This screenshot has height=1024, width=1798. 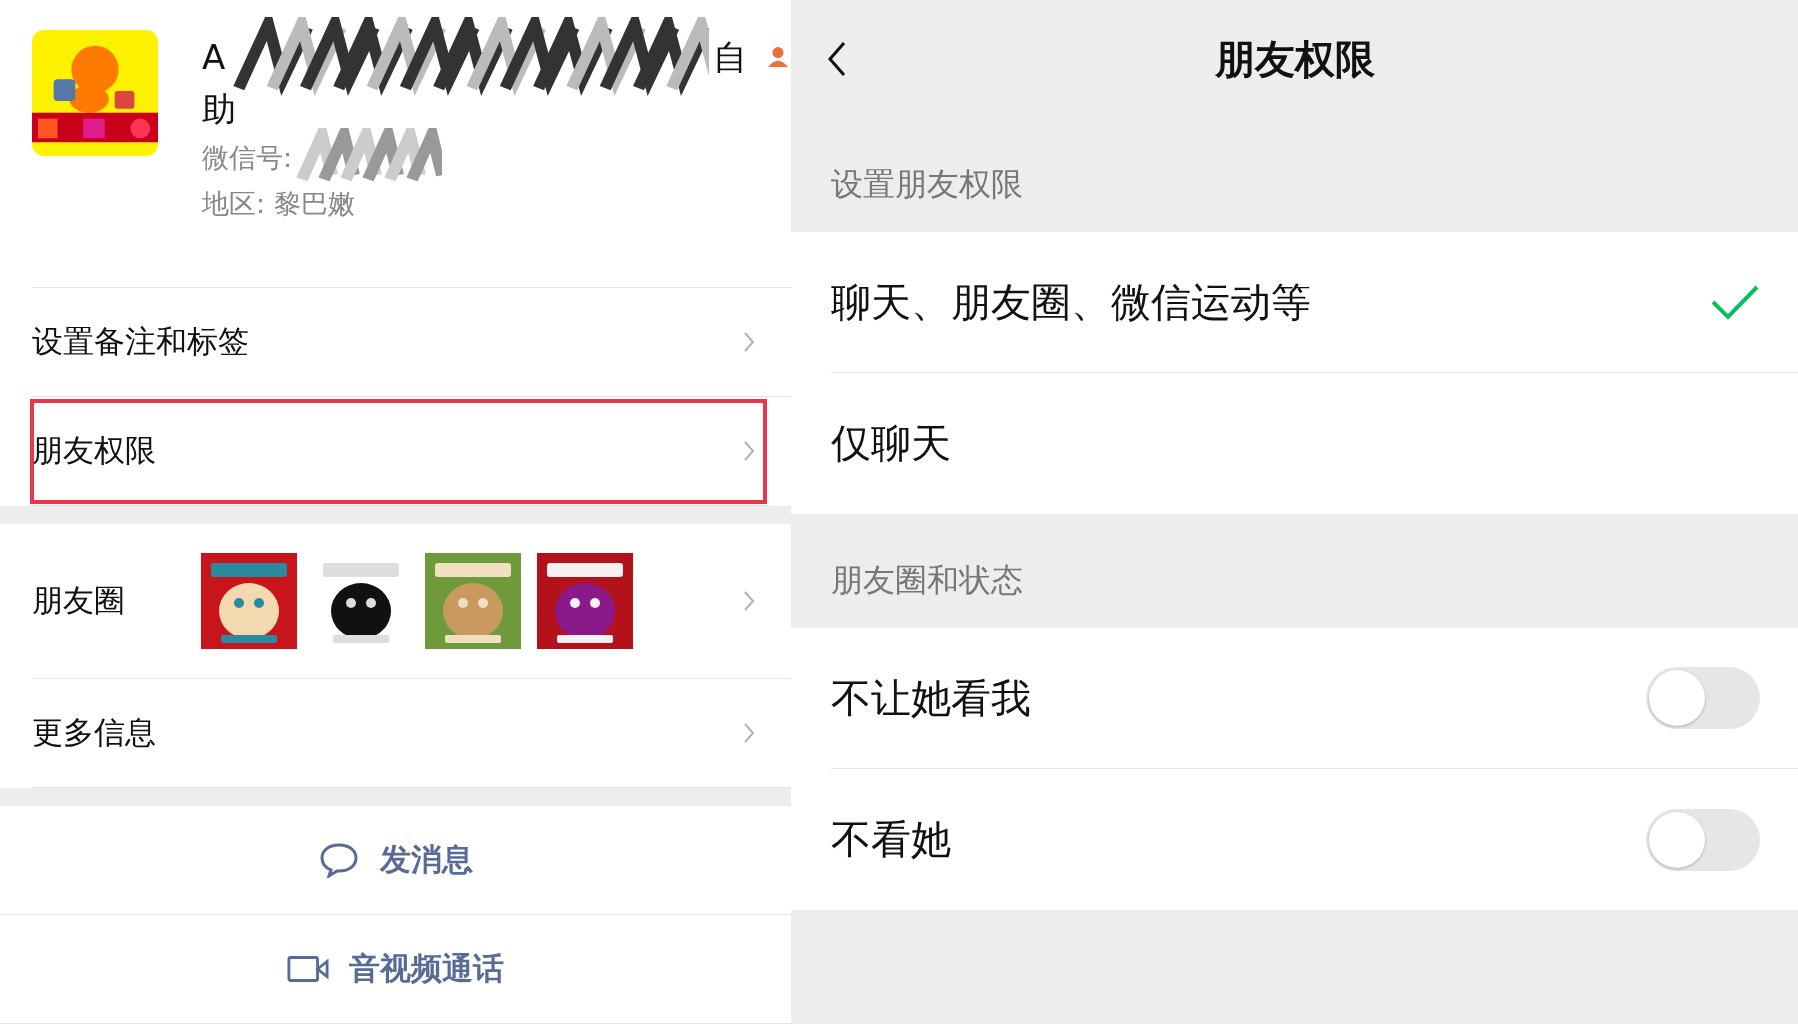 What do you see at coordinates (339, 860) in the screenshot?
I see `chat-bubble-icon` at bounding box center [339, 860].